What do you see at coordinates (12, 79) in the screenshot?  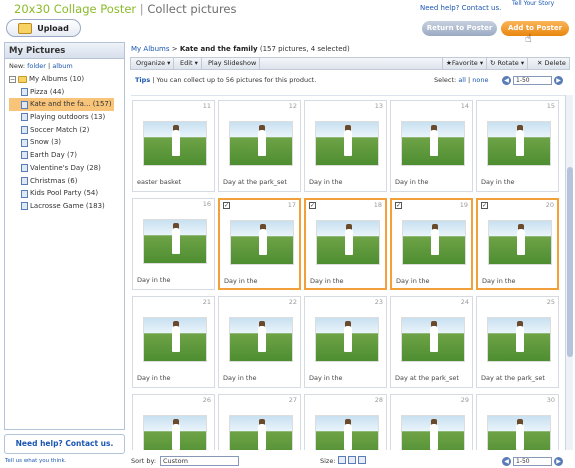 I see `collapse-icon: −` at bounding box center [12, 79].